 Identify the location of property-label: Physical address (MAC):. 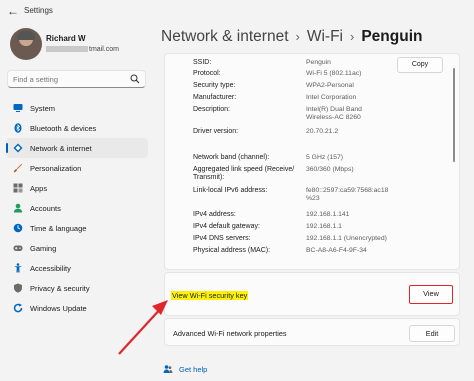
(232, 250).